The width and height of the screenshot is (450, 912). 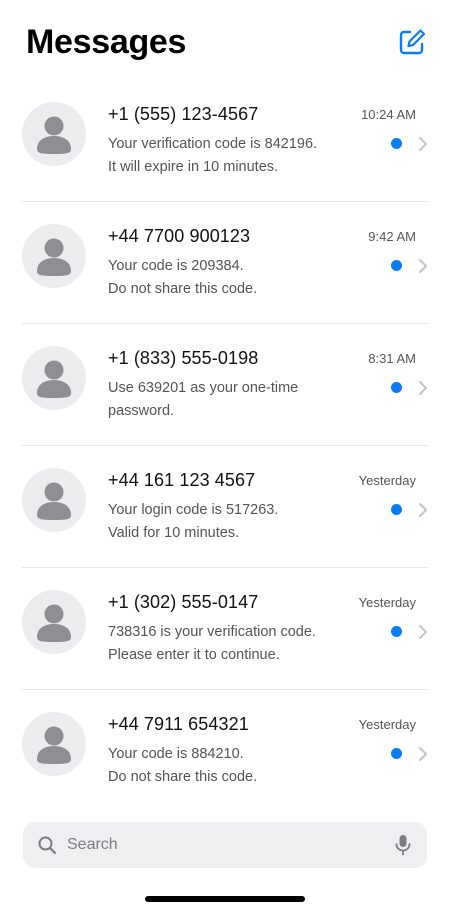 I want to click on preview-line: Your code is 884210., so click(x=176, y=754).